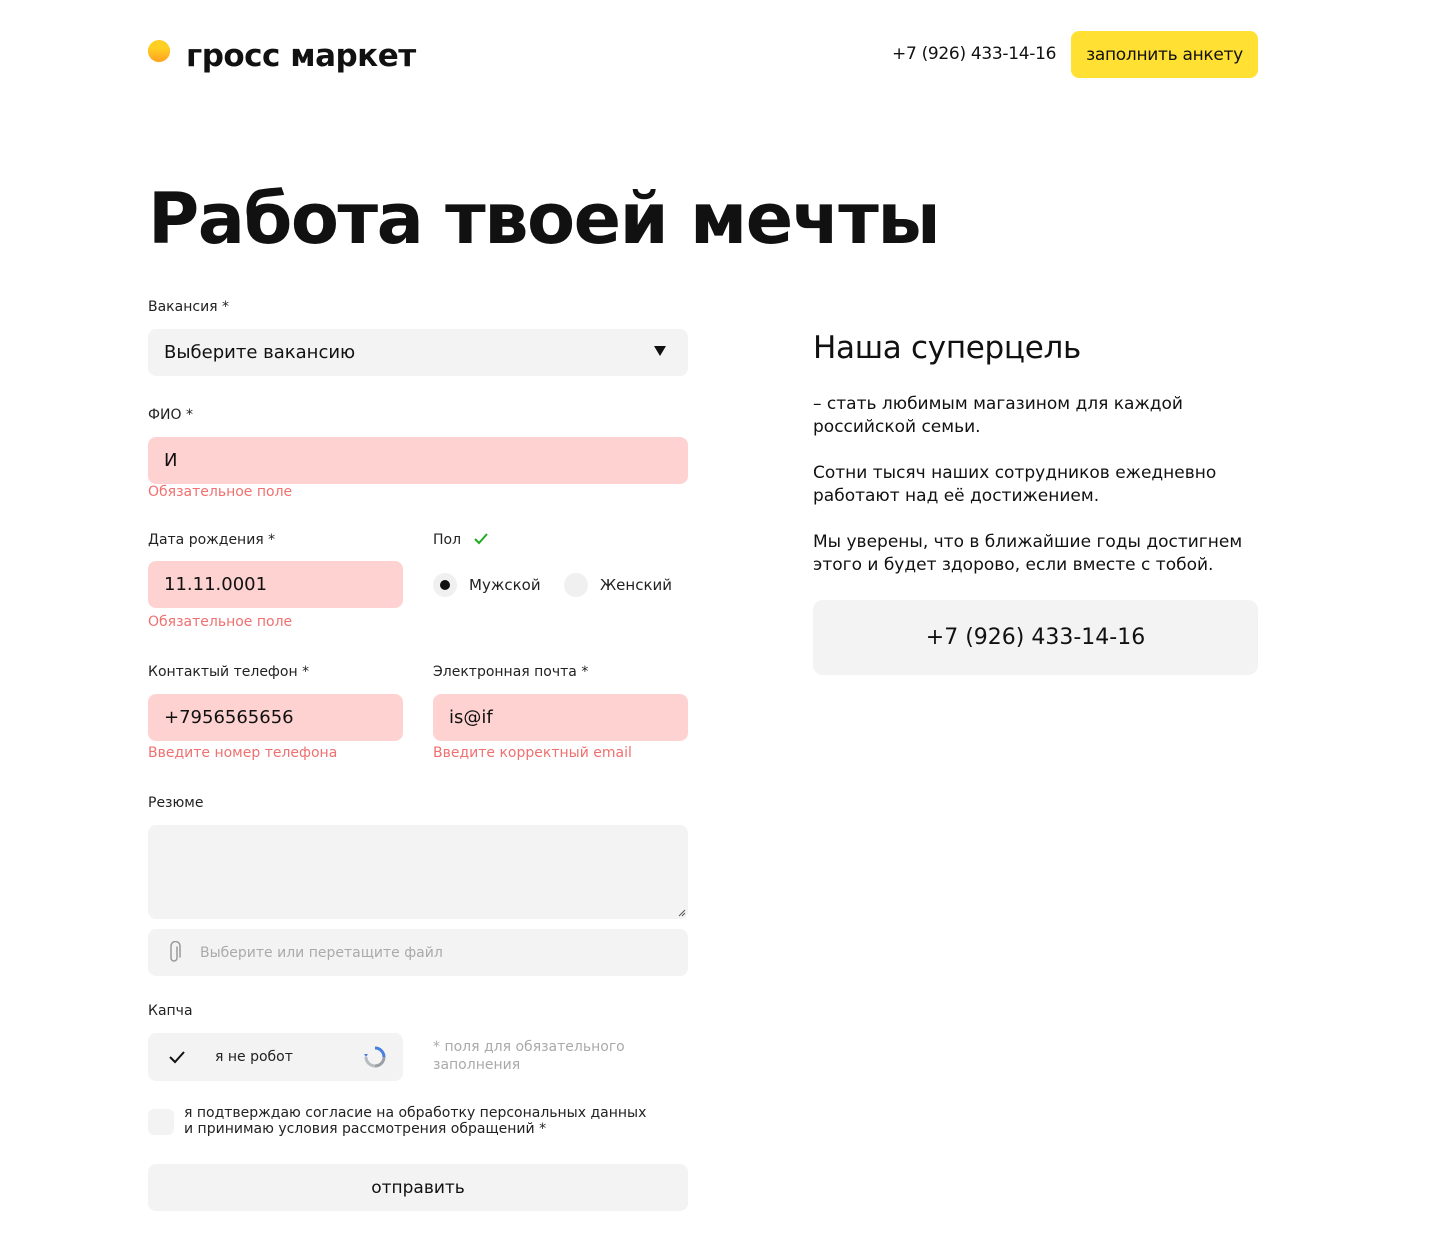  I want to click on email-label: Электронная почта *, so click(511, 672).